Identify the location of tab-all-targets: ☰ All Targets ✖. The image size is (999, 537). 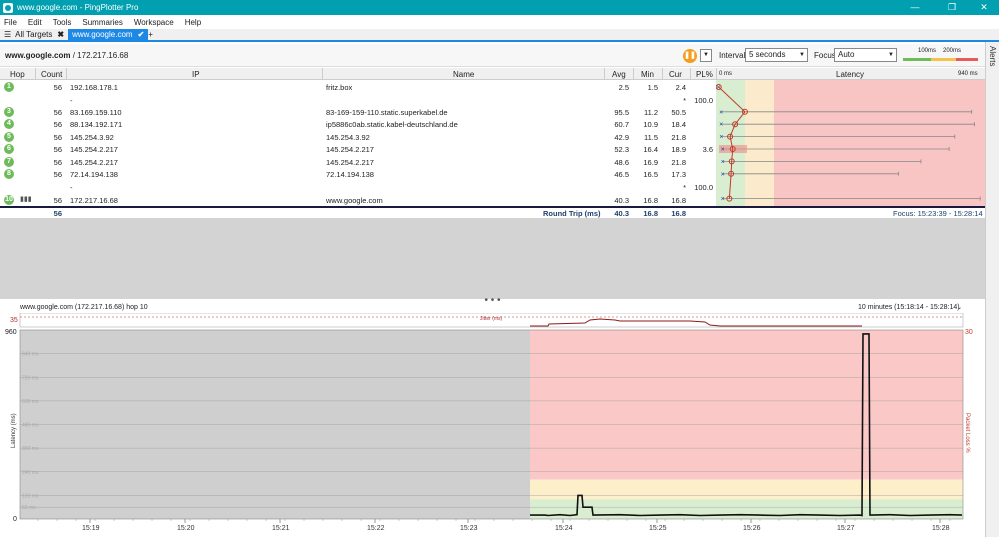
(34, 35).